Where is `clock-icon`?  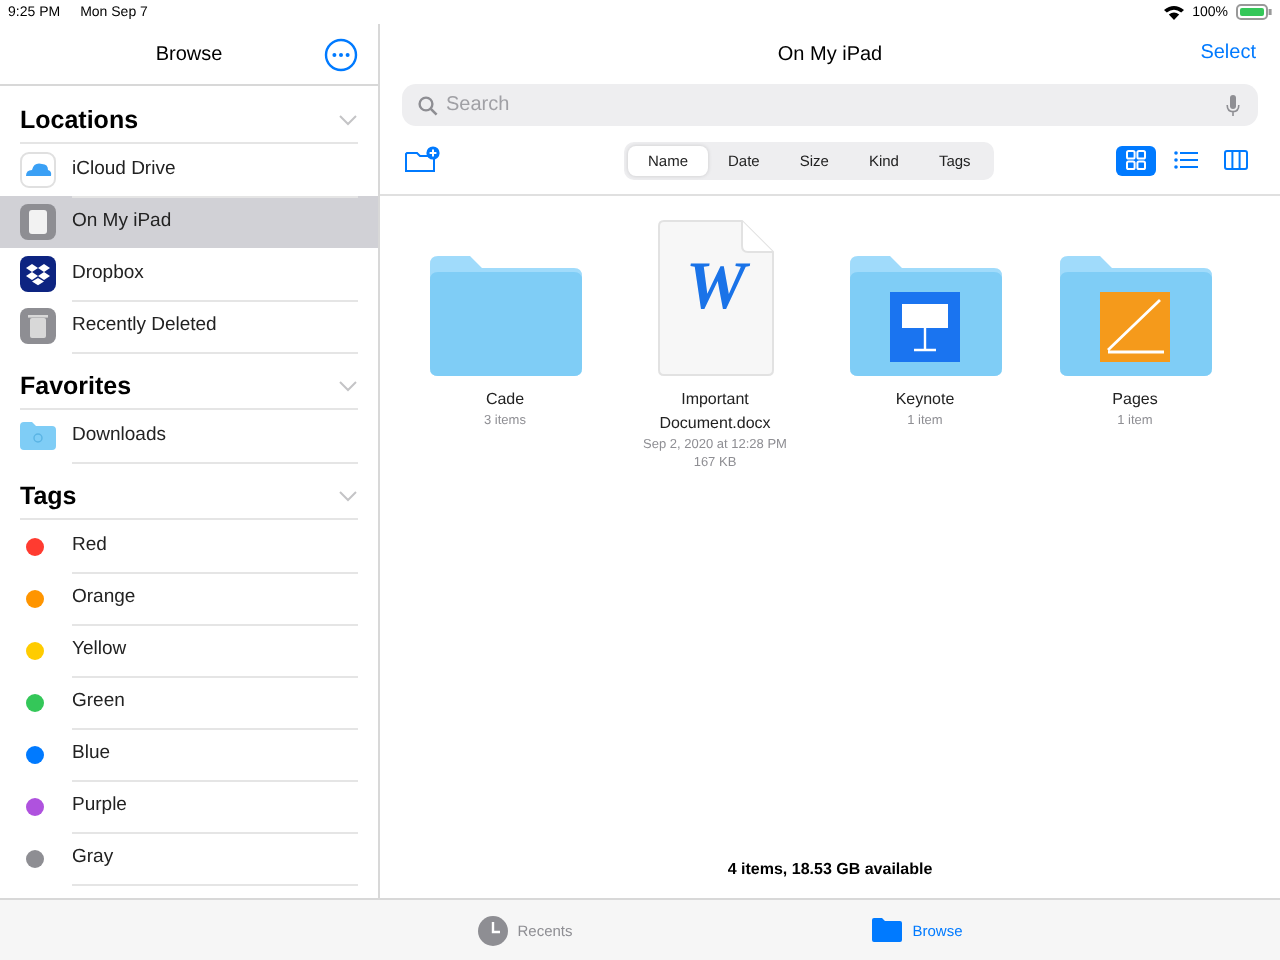
clock-icon is located at coordinates (492, 930).